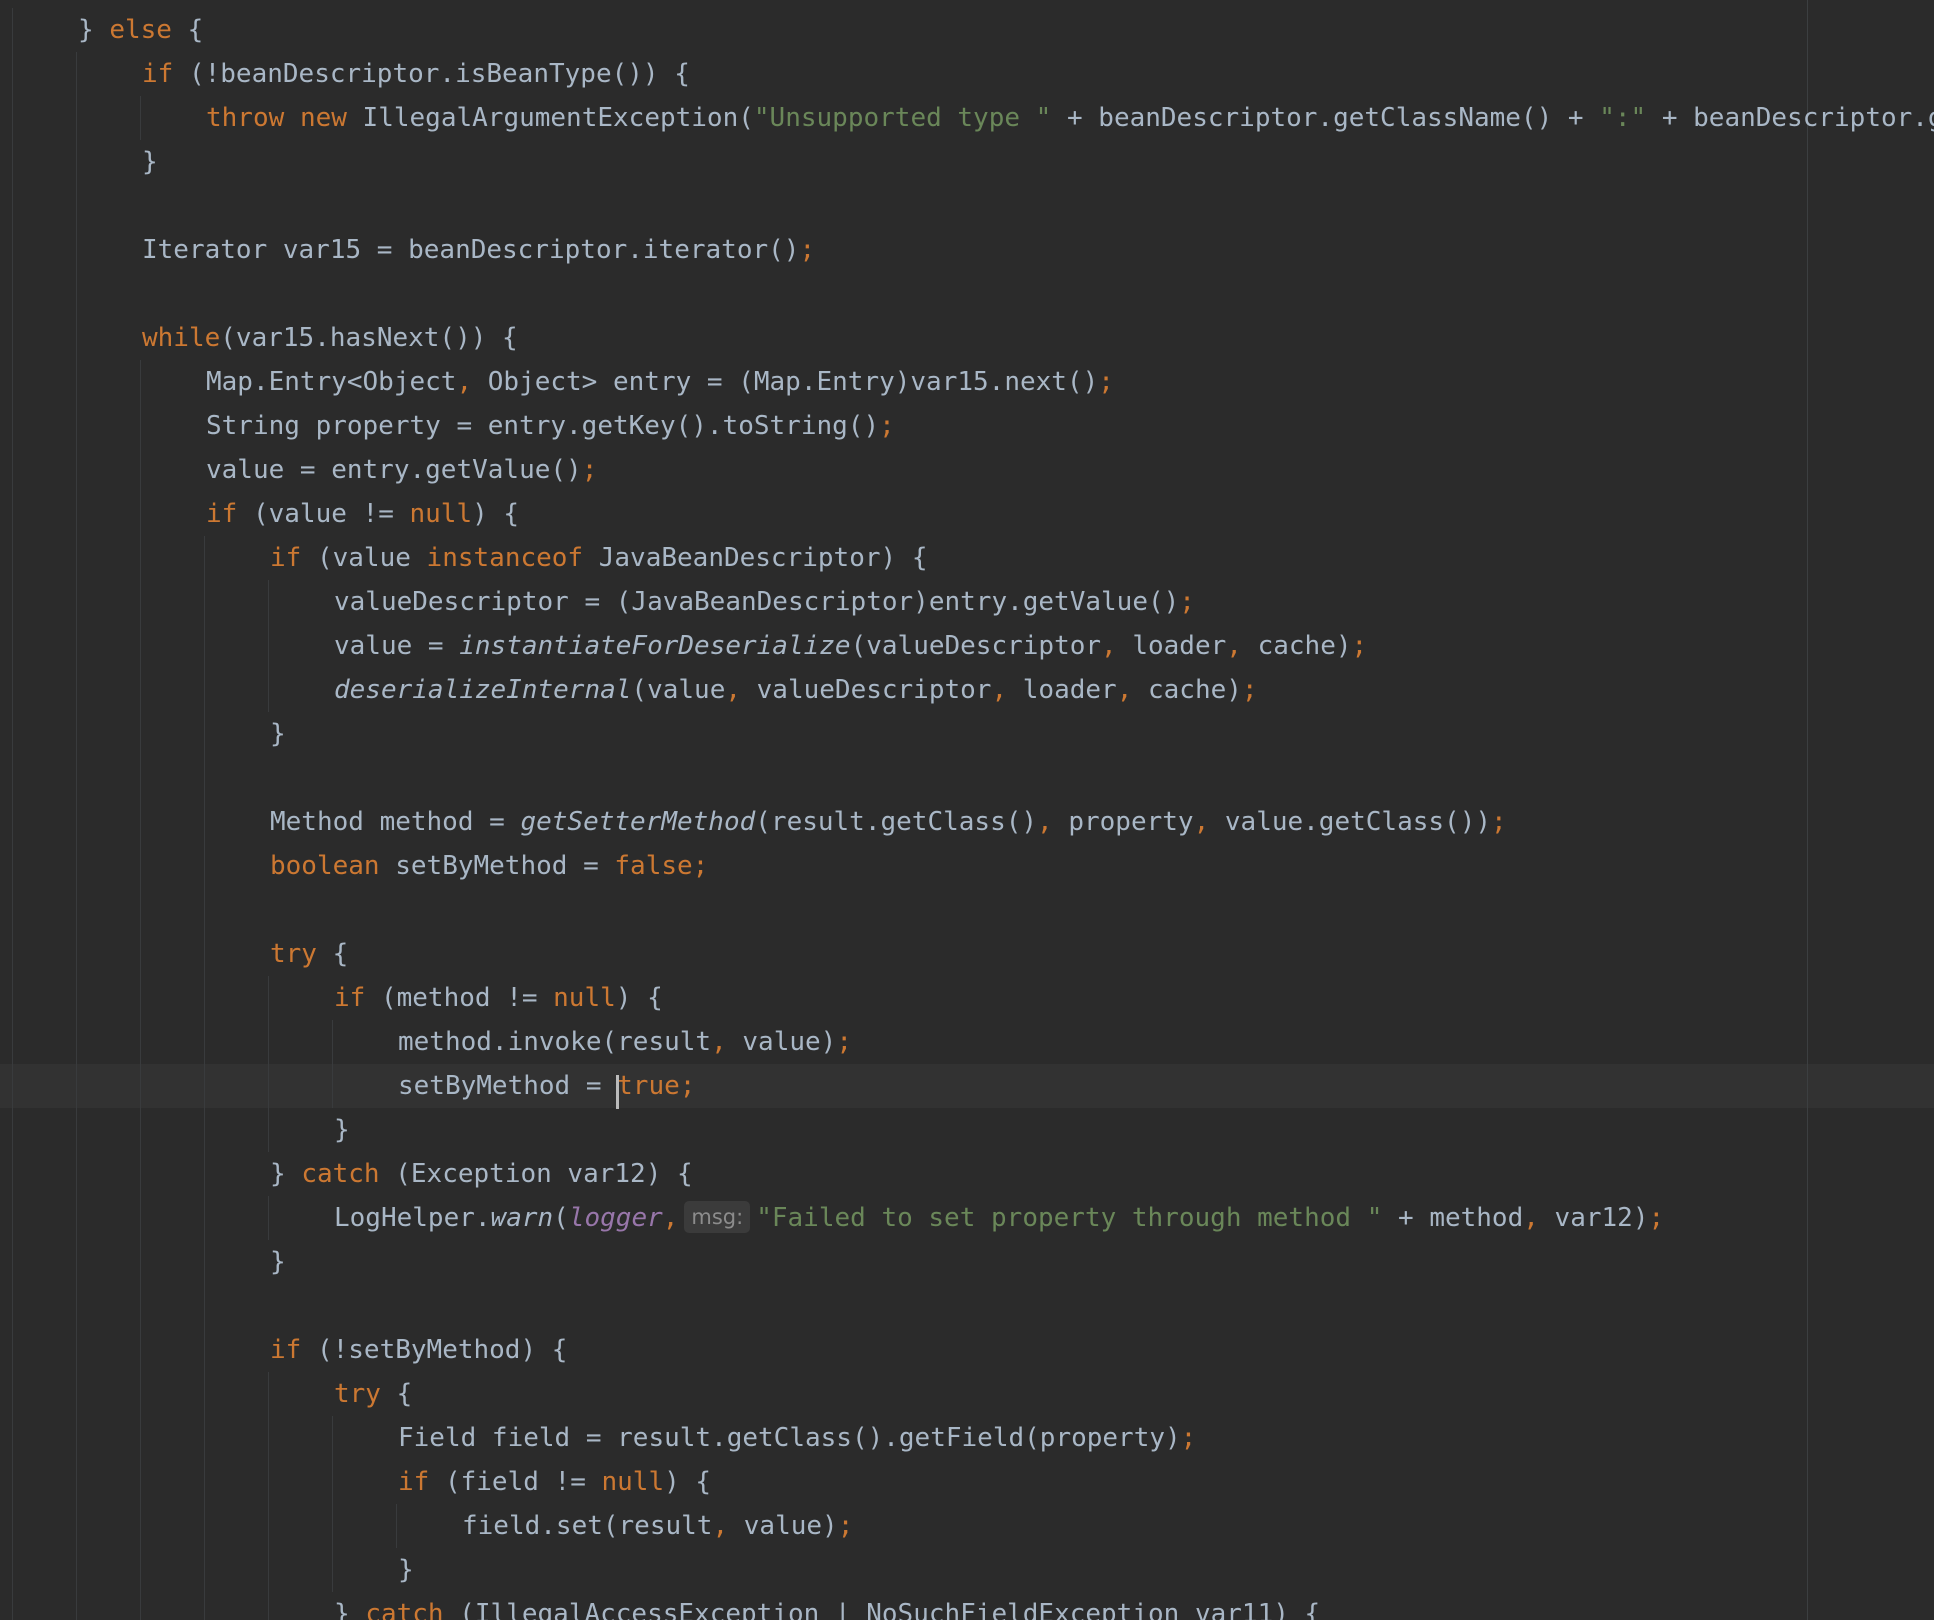 This screenshot has width=1934, height=1620. What do you see at coordinates (1123, 822) in the screenshot?
I see `code-token: property` at bounding box center [1123, 822].